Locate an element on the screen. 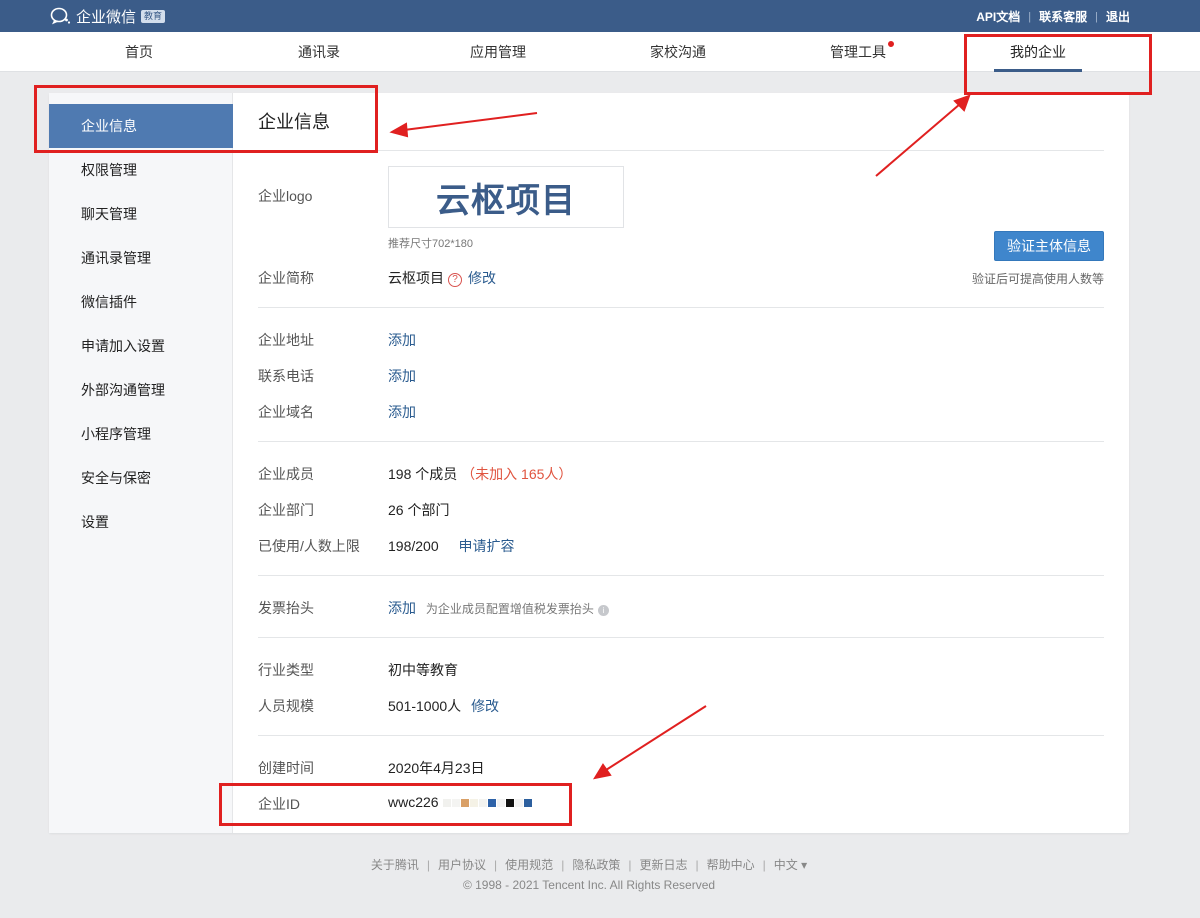 The image size is (1200, 918). top-links: API文档 | 联系客服 | 退出 is located at coordinates (1053, 16).